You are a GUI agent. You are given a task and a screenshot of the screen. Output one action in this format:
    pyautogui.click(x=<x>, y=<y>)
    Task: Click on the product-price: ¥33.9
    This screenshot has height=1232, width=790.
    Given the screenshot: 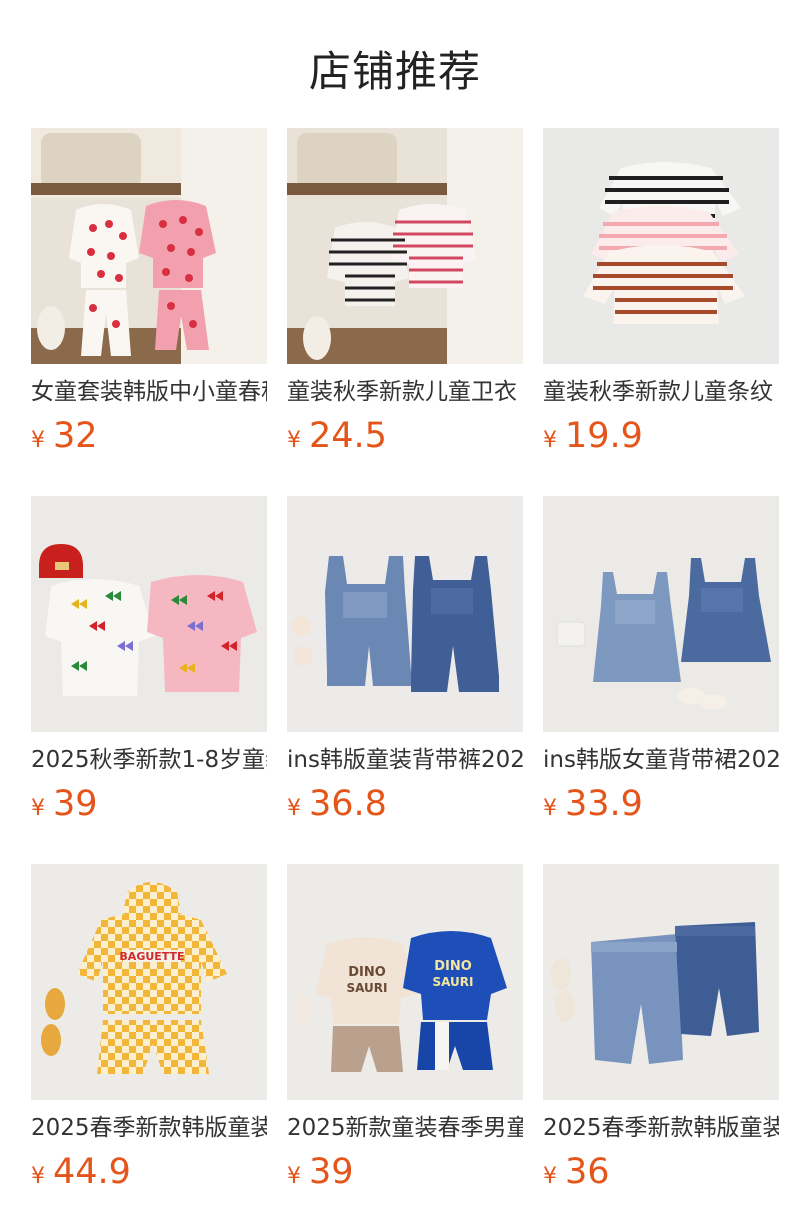 What is the action you would take?
    pyautogui.click(x=593, y=807)
    